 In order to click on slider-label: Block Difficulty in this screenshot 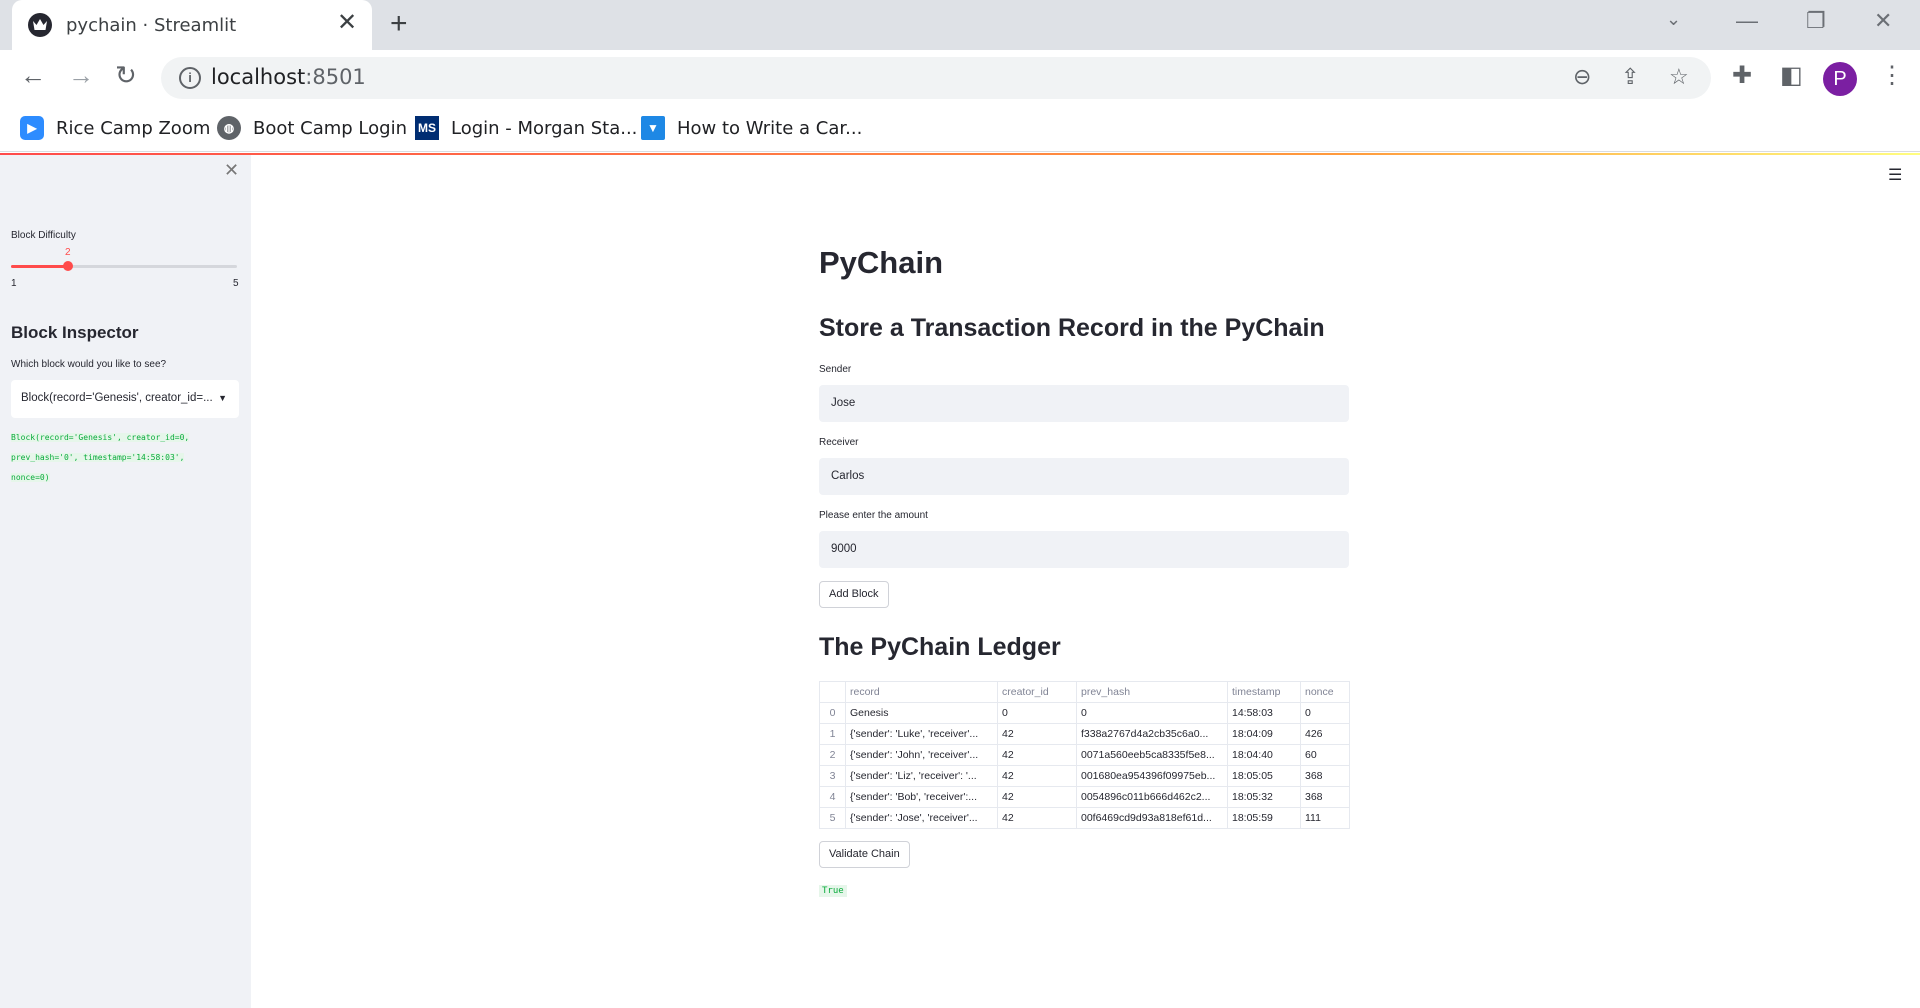, I will do `click(43, 235)`.